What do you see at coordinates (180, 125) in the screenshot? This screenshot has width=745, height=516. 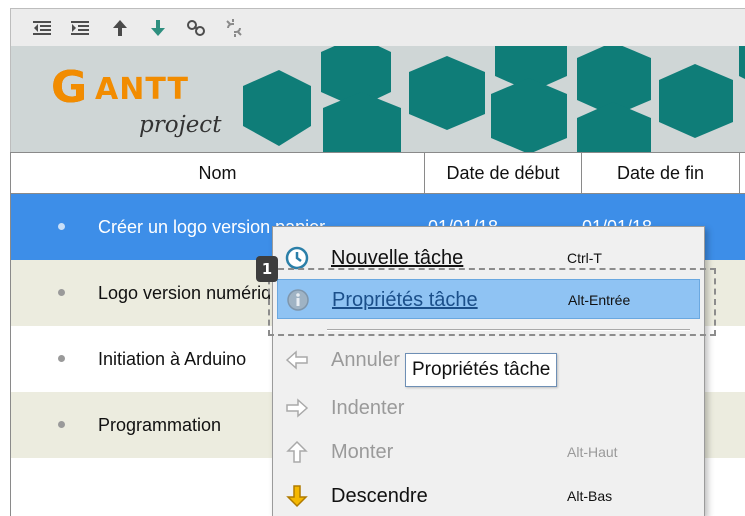 I see `logo-project: project` at bounding box center [180, 125].